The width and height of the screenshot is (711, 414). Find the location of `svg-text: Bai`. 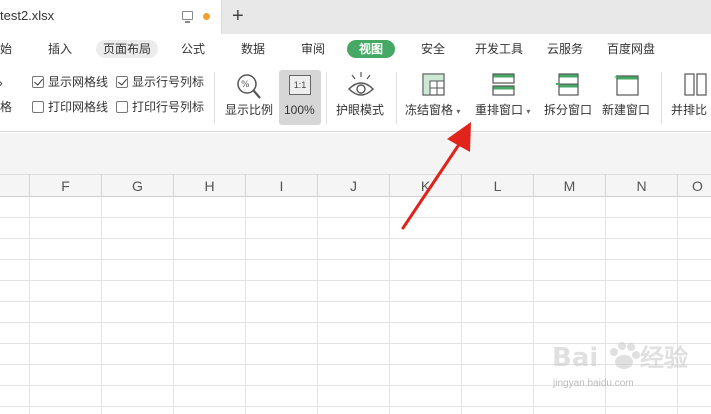

svg-text: Bai is located at coordinates (575, 358).